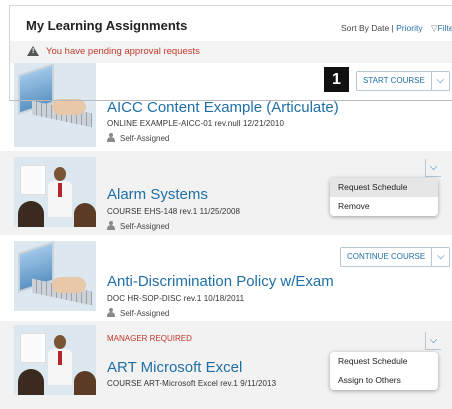  I want to click on callout-frame, so click(230, 82).